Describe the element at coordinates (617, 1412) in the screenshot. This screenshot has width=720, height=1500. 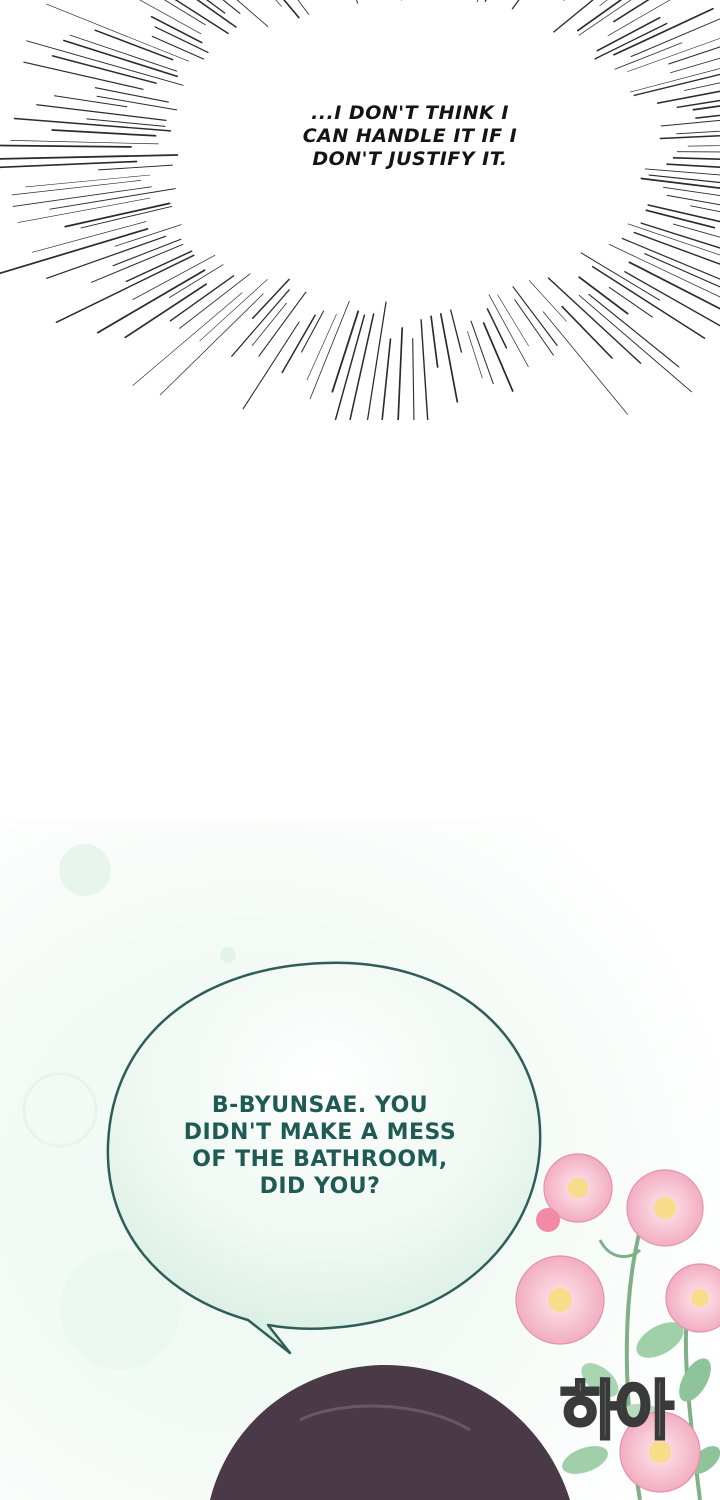
I see `sfx-text: 하아` at that location.